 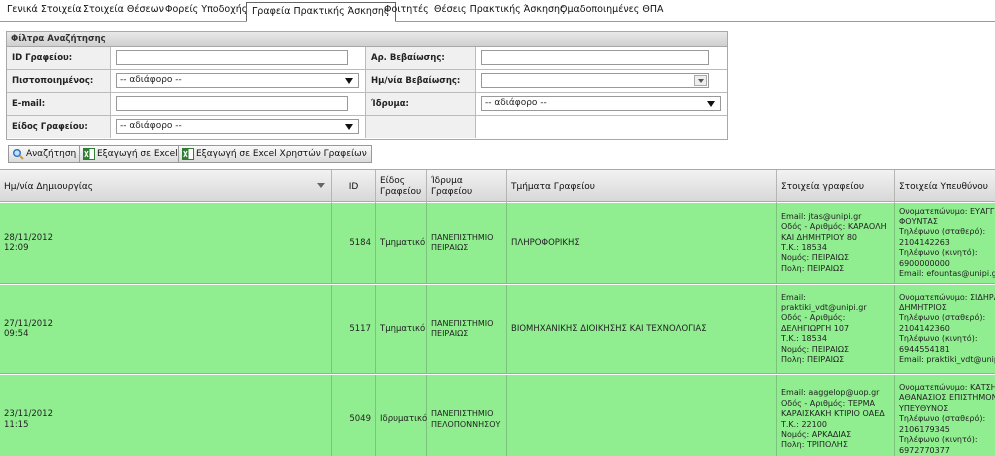 I want to click on export-excel-users-button: Εξαγωγή σε Excel Χρηστών Γραφείων, so click(x=275, y=154).